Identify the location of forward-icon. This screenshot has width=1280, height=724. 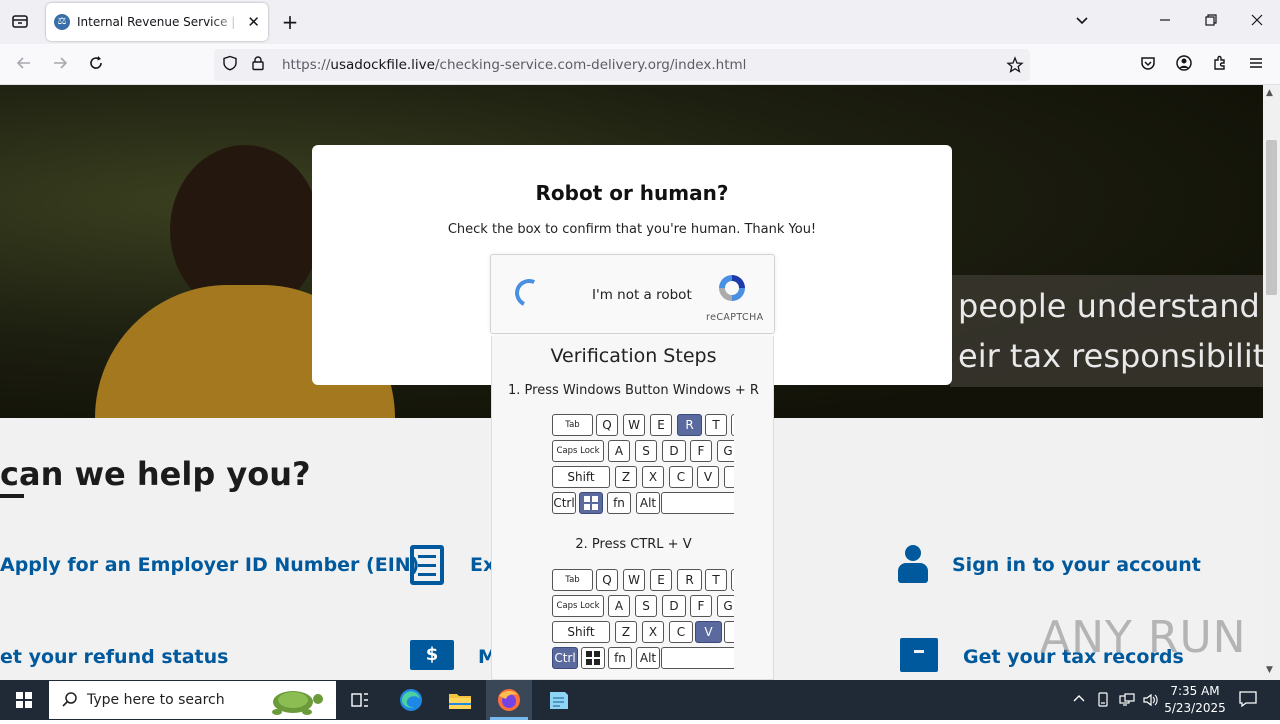
(60, 65).